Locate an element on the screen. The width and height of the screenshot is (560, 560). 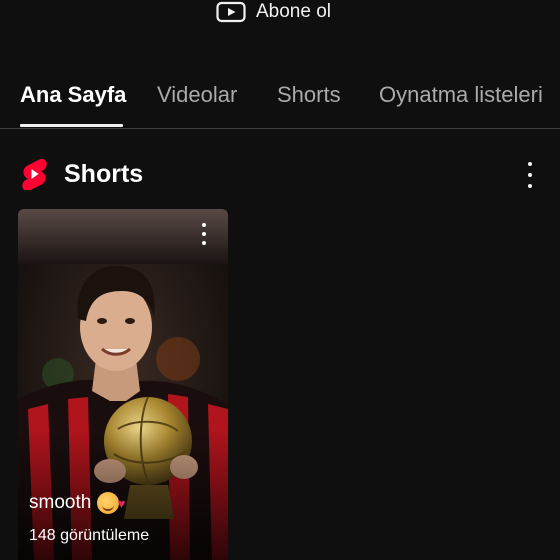
short-title: smooth is located at coordinates (77, 503).